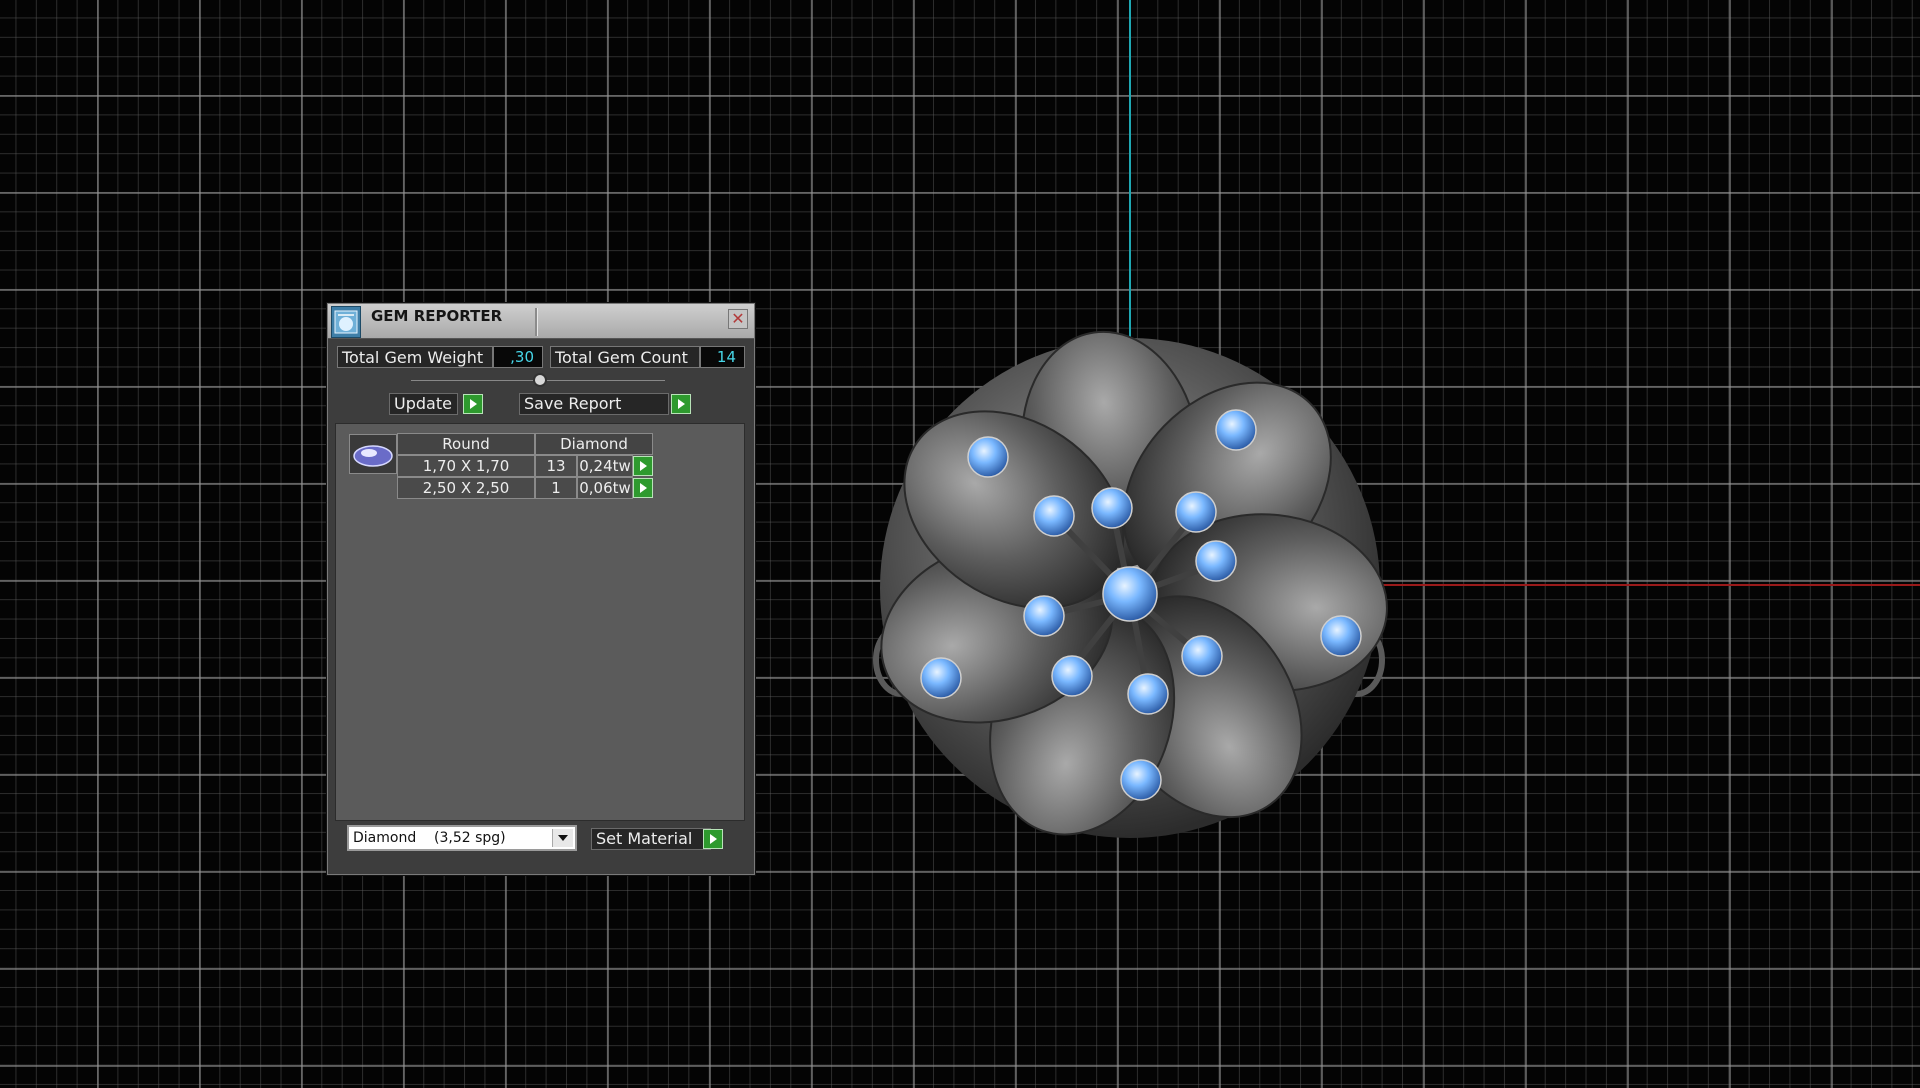 The image size is (1920, 1088). I want to click on close-icon: ✕, so click(738, 319).